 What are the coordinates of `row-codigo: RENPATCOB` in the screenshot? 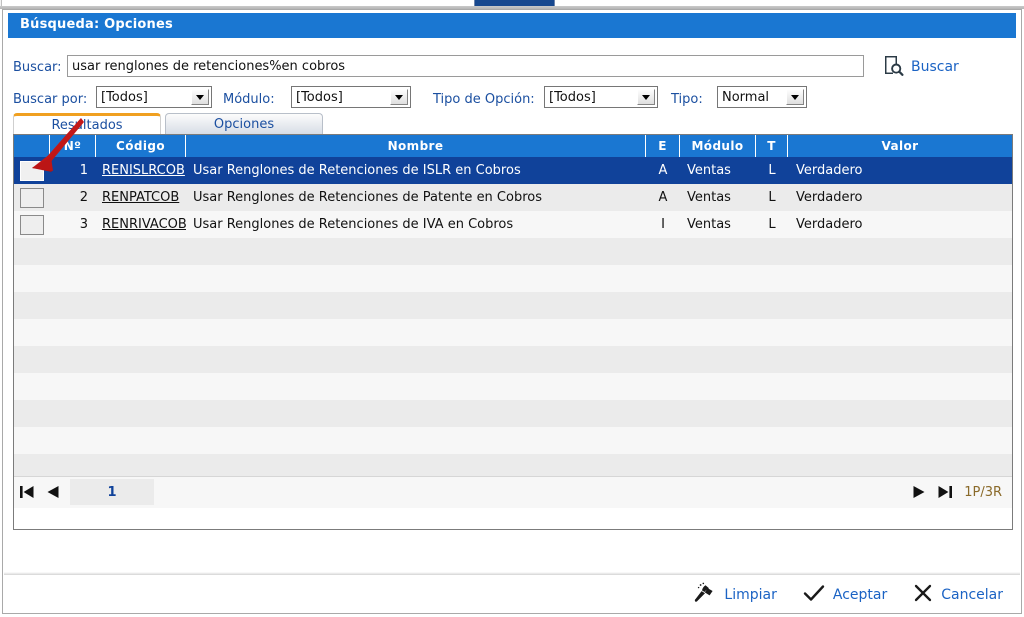 It's located at (141, 197).